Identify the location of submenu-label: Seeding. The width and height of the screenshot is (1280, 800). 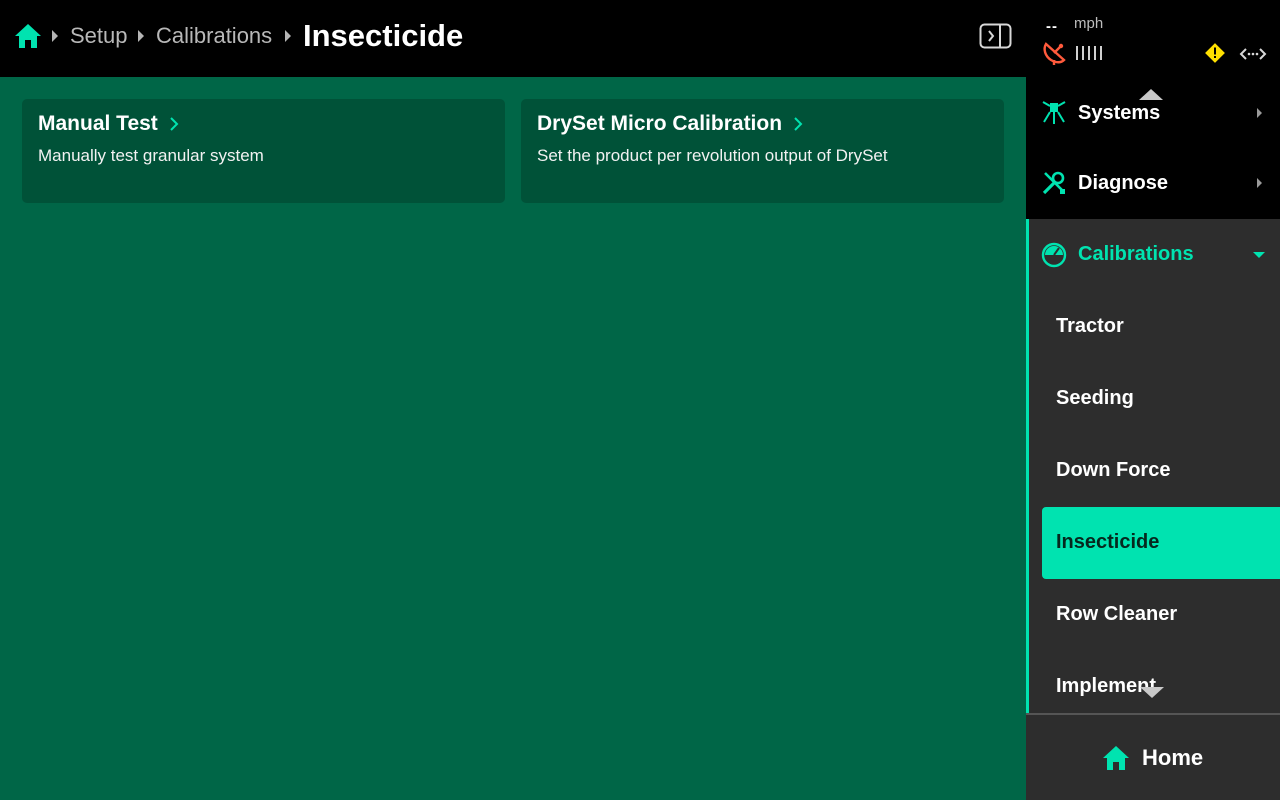
(1095, 398).